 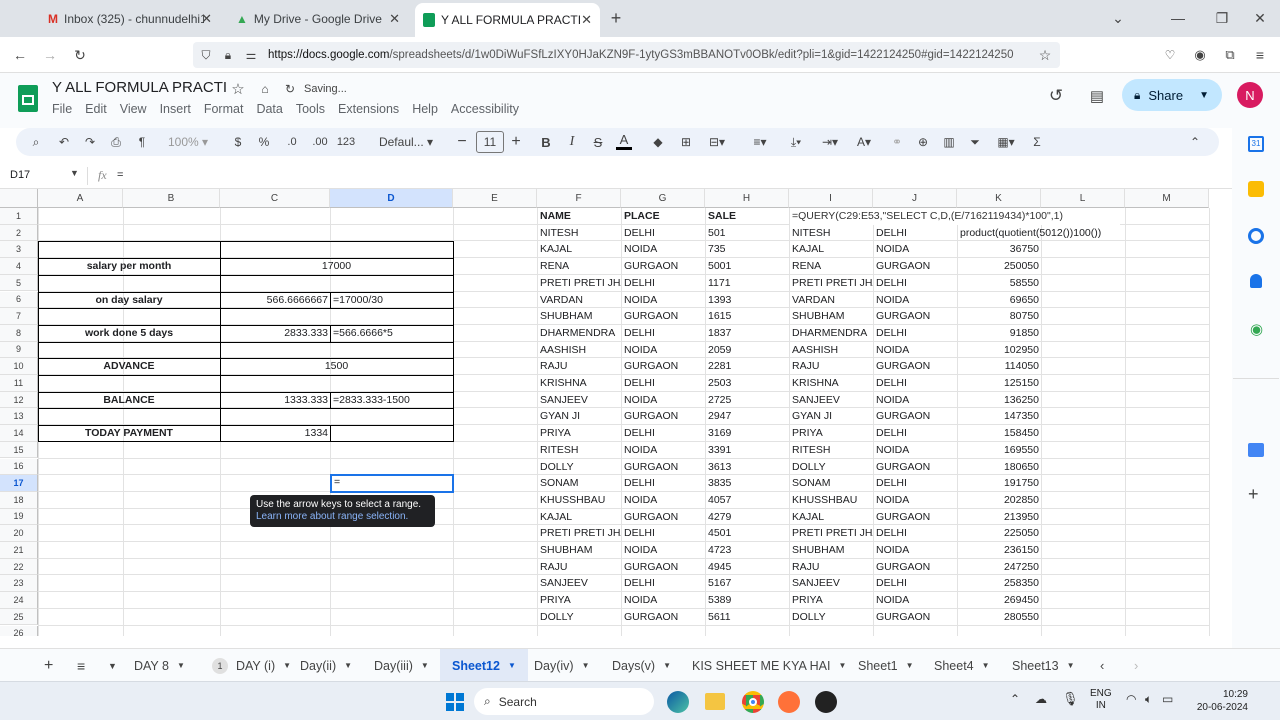 What do you see at coordinates (346, 142) in the screenshot?
I see `more-formats-button: 123` at bounding box center [346, 142].